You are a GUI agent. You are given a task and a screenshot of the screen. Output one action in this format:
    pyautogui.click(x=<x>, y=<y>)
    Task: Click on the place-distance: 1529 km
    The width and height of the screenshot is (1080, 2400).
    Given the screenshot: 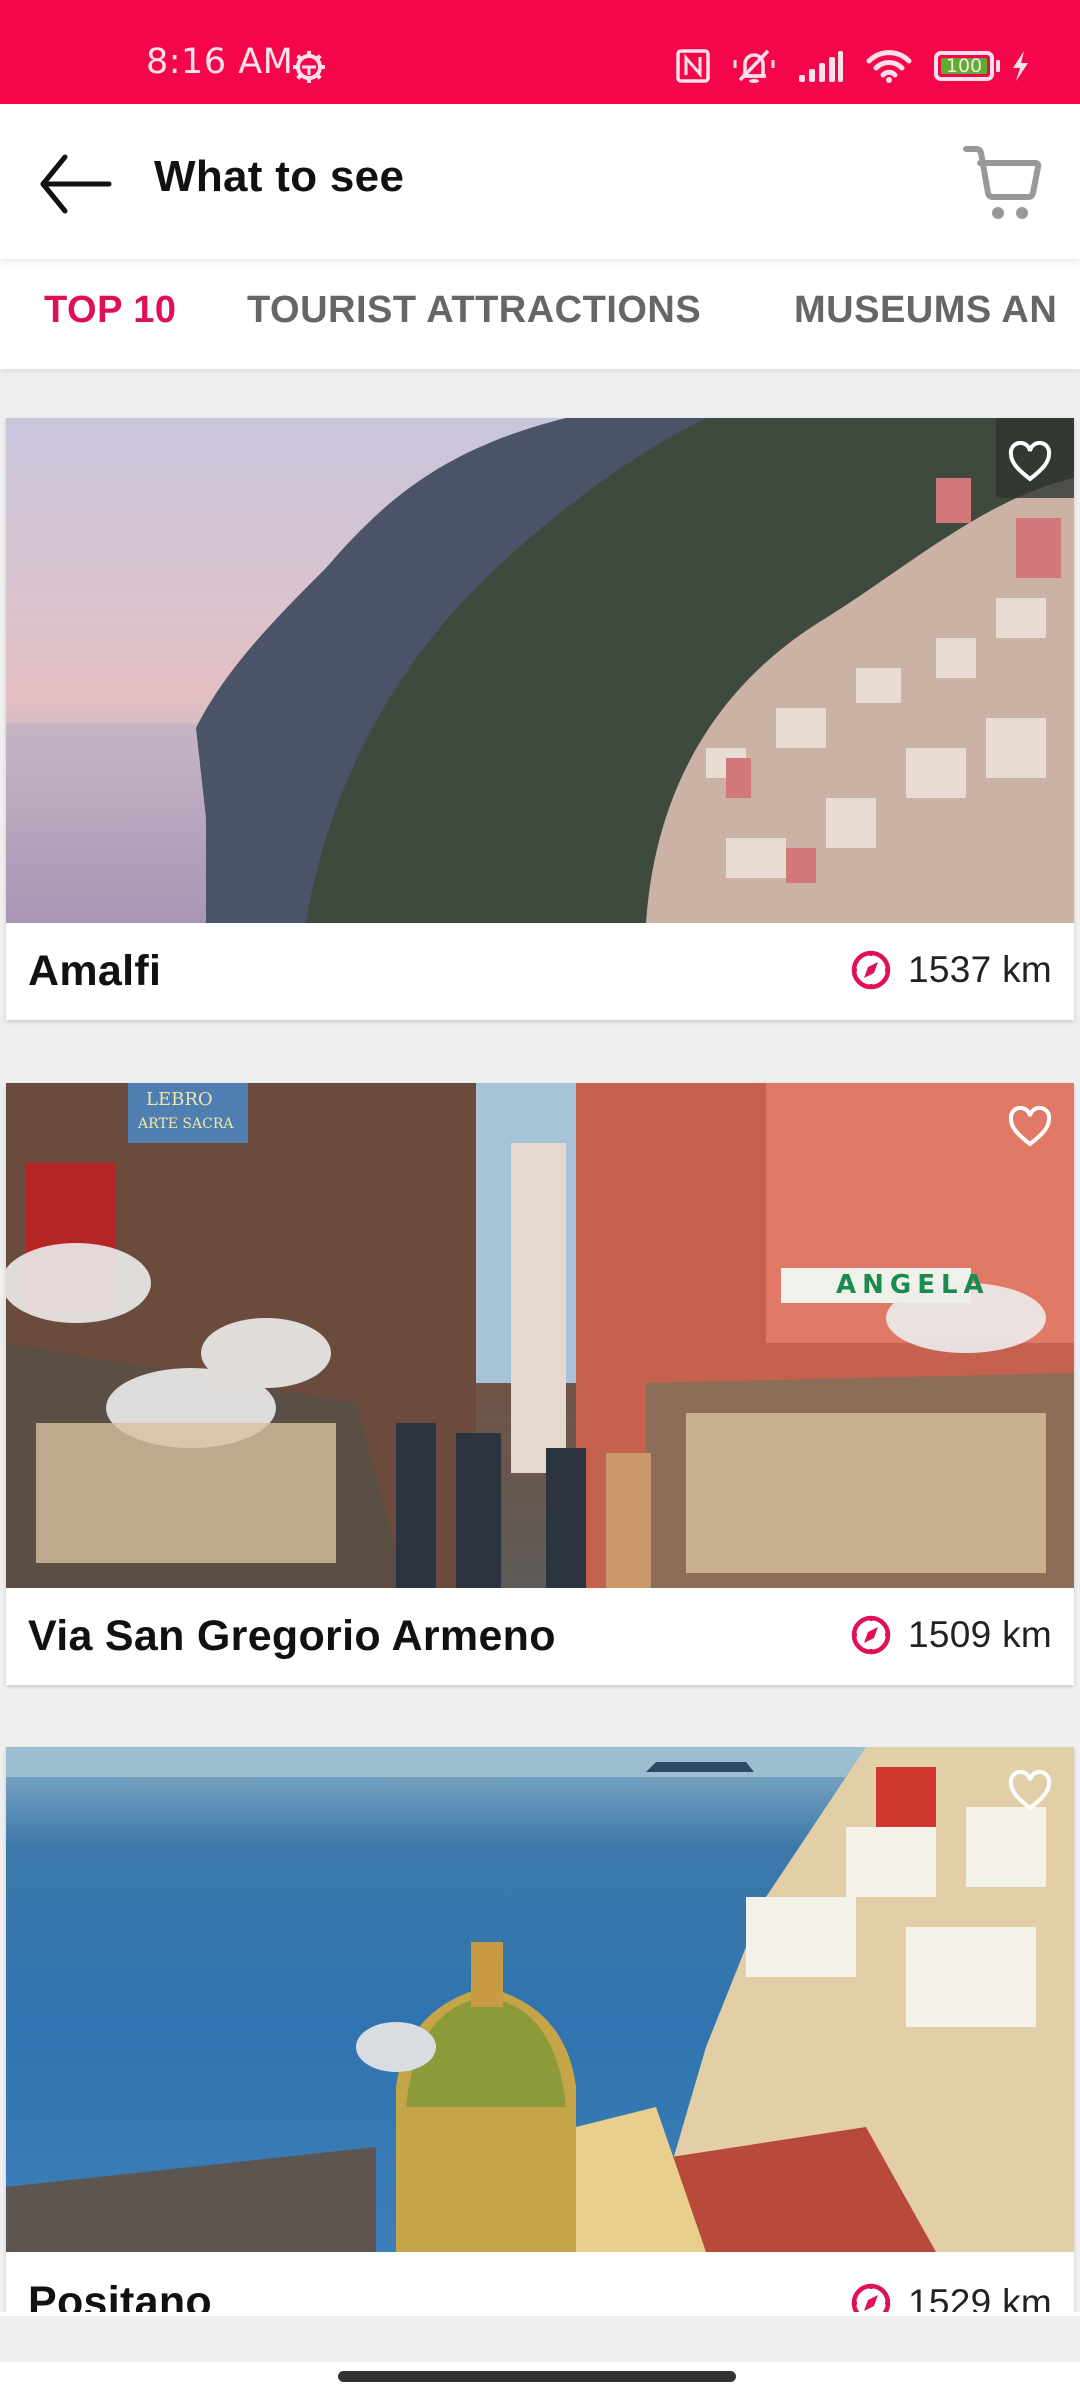 What is the action you would take?
    pyautogui.click(x=951, y=2299)
    